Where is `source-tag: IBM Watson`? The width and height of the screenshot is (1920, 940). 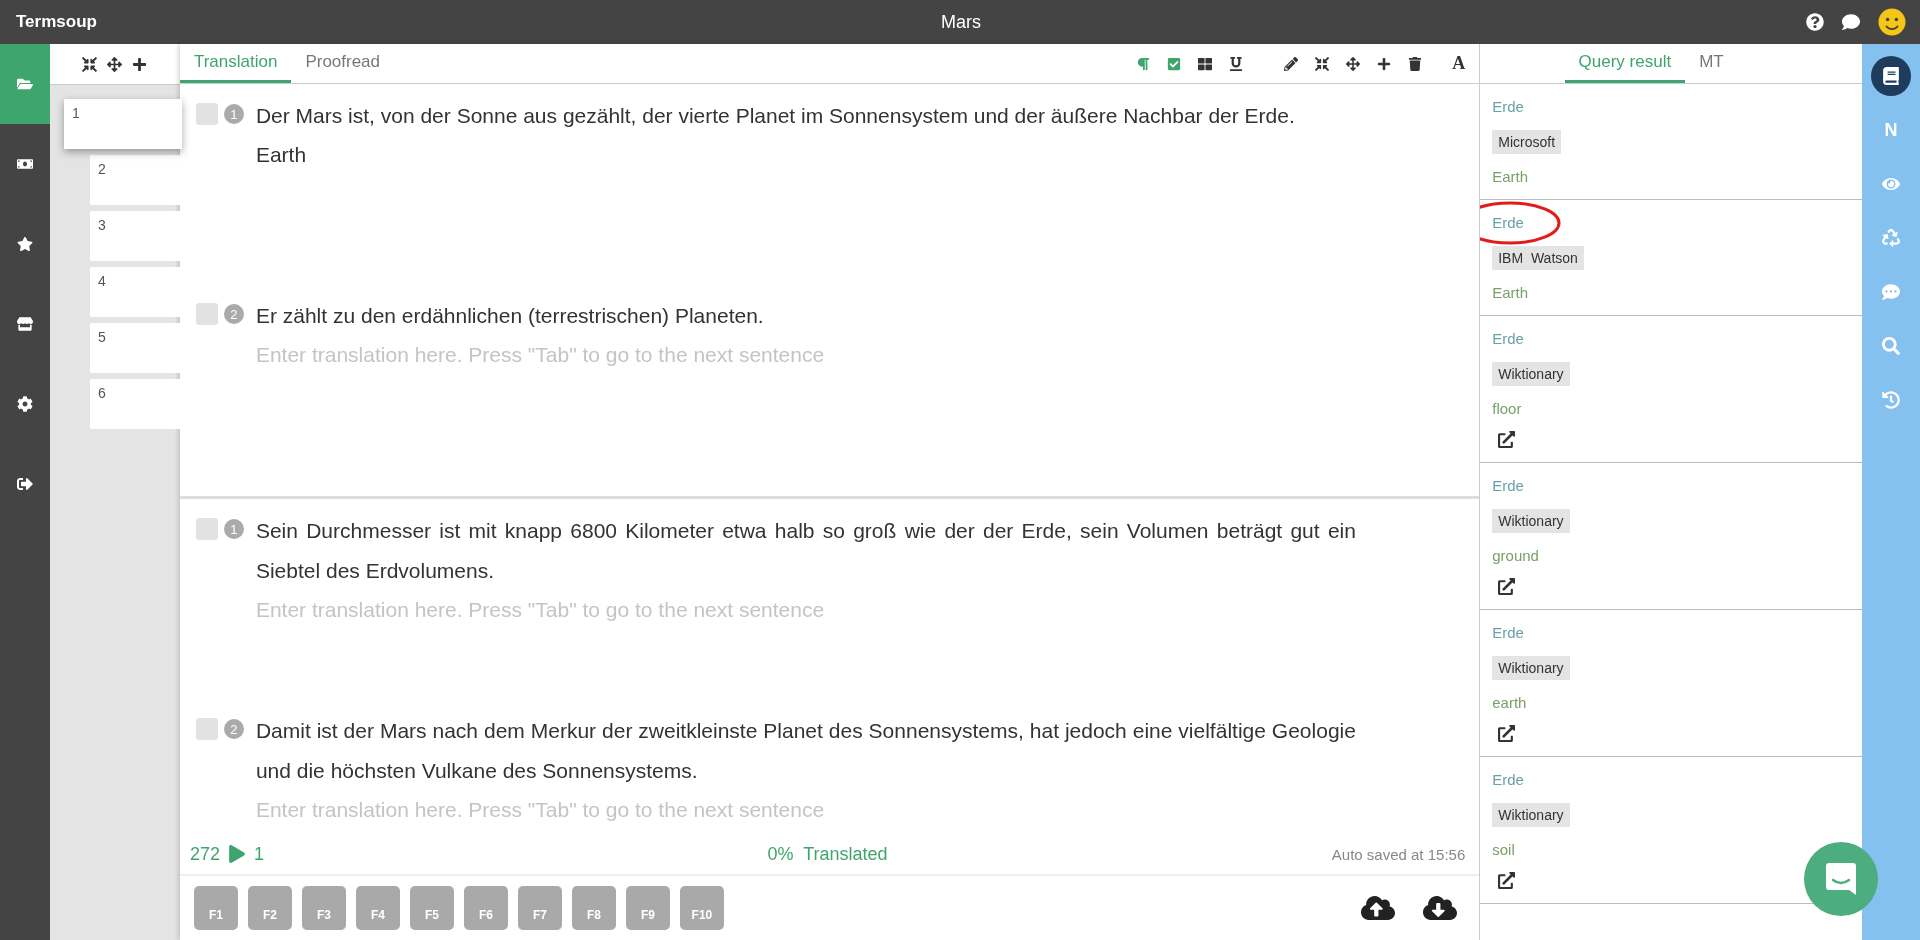 source-tag: IBM Watson is located at coordinates (1538, 258).